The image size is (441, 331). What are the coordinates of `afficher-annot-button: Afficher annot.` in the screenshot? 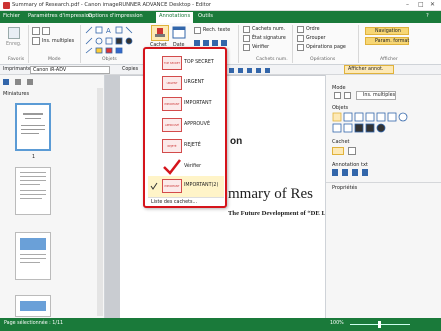 It's located at (369, 69).